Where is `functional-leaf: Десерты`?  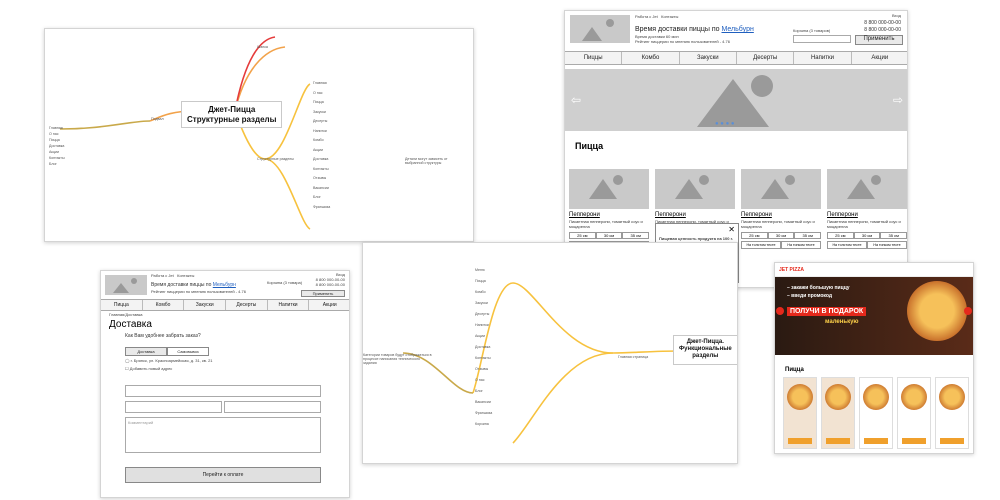 functional-leaf: Десерты is located at coordinates (482, 314).